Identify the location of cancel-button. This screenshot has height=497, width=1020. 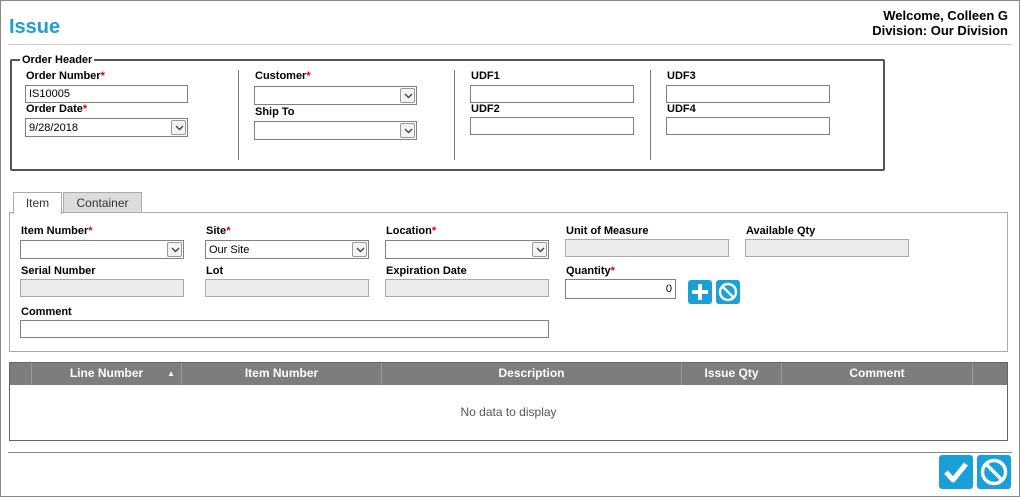
(994, 472).